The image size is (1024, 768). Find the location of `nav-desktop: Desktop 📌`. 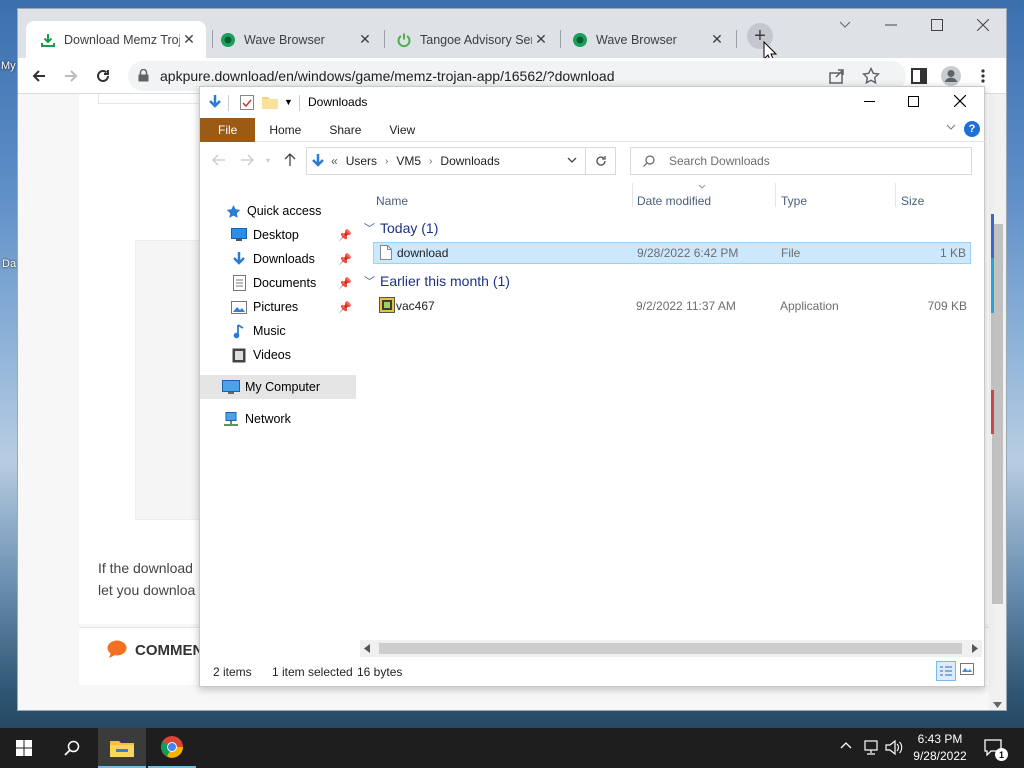

nav-desktop: Desktop 📌 is located at coordinates (278, 235).